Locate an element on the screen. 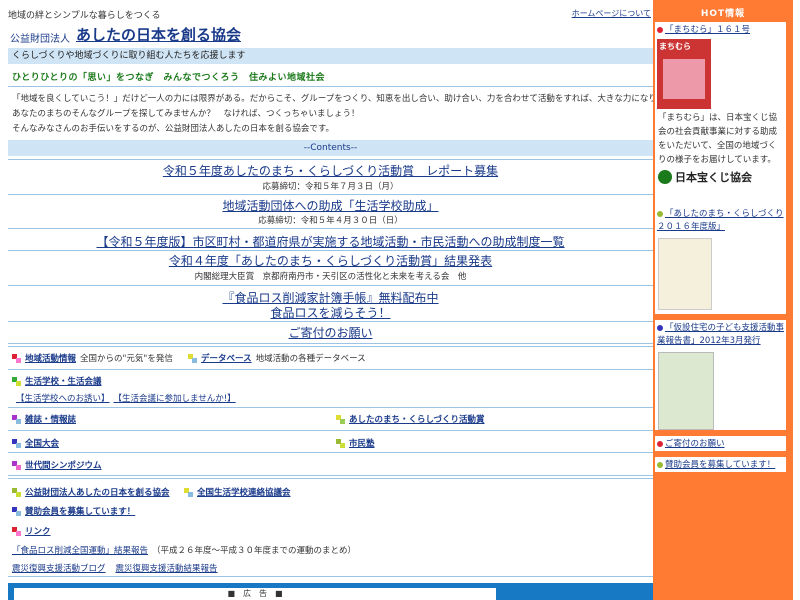  link-row: 雑誌・情報誌 is located at coordinates (44, 419).